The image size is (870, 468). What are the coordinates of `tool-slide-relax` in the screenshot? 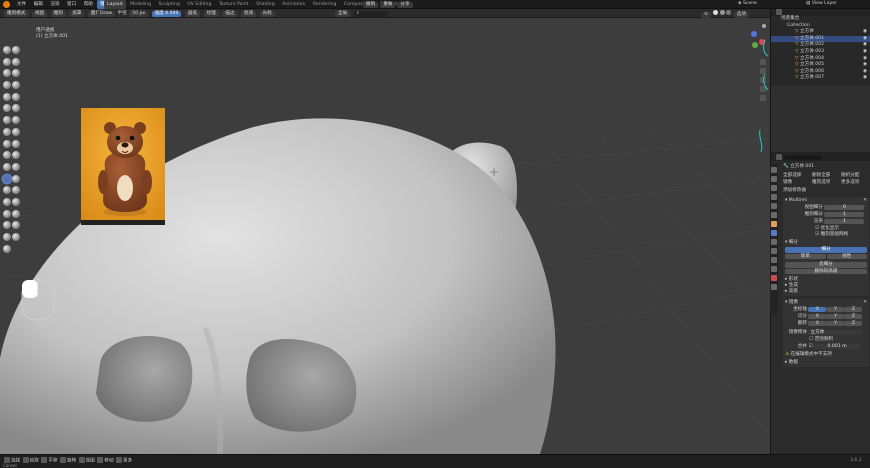 It's located at (7, 178).